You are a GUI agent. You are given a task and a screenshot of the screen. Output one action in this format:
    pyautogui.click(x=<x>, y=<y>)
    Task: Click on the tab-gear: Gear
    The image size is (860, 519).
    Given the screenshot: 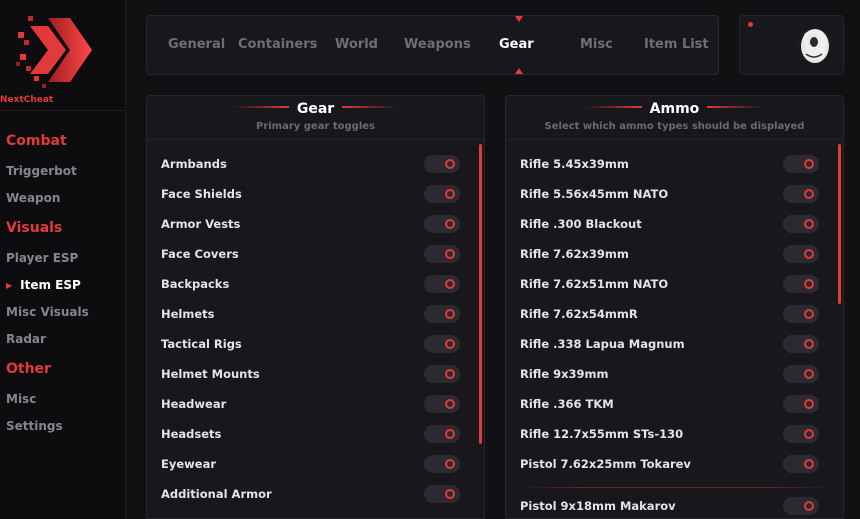 What is the action you would take?
    pyautogui.click(x=516, y=45)
    